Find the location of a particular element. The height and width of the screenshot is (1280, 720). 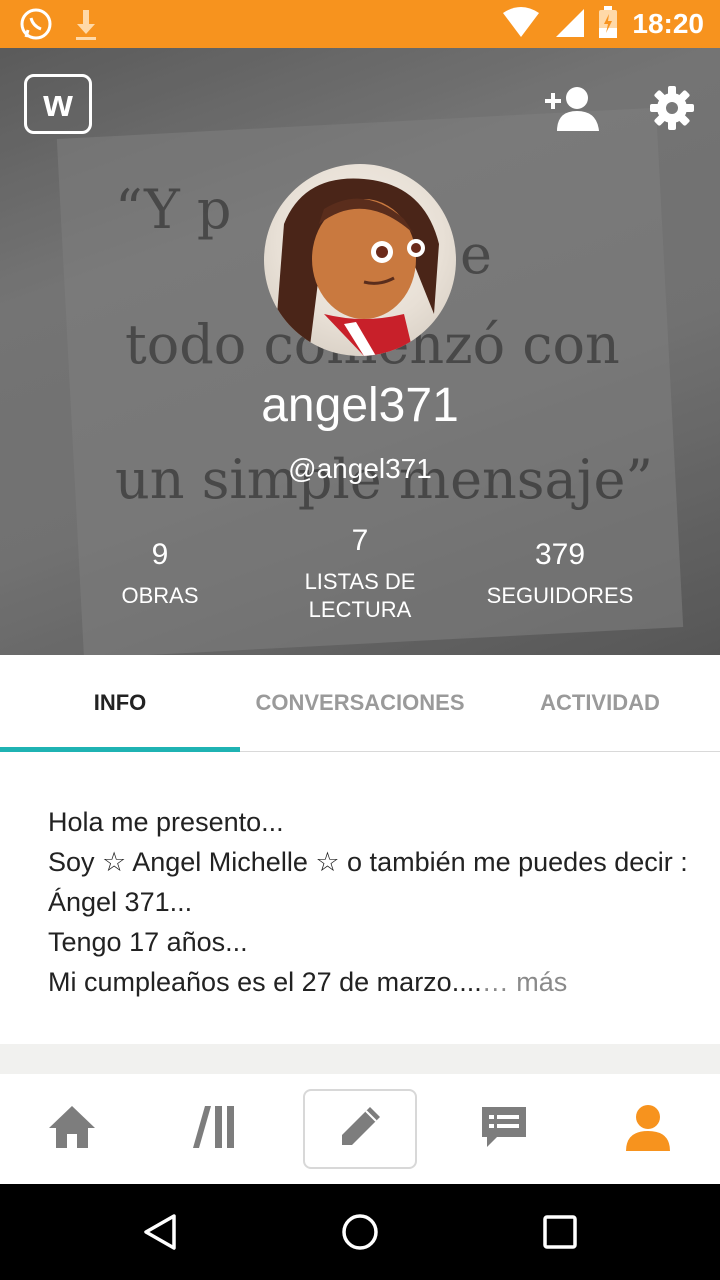

library-icon is located at coordinates (216, 1129).